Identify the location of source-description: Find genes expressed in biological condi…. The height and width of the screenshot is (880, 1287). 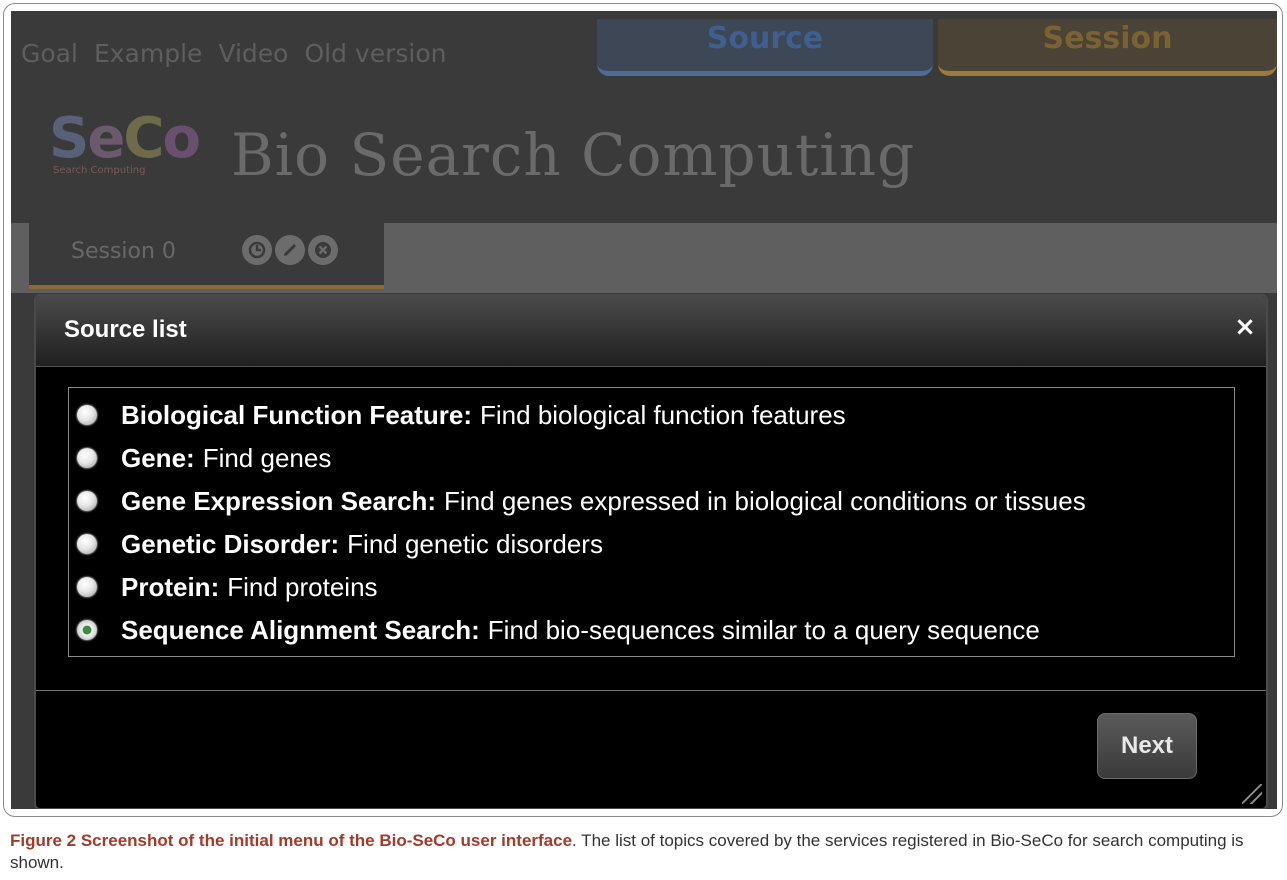
(765, 500).